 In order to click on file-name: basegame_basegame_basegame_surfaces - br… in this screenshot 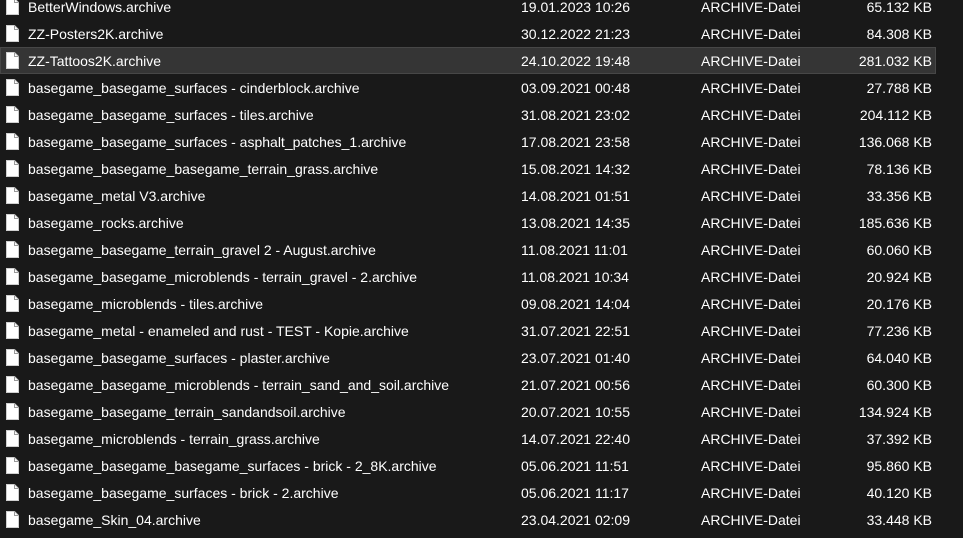, I will do `click(232, 465)`.